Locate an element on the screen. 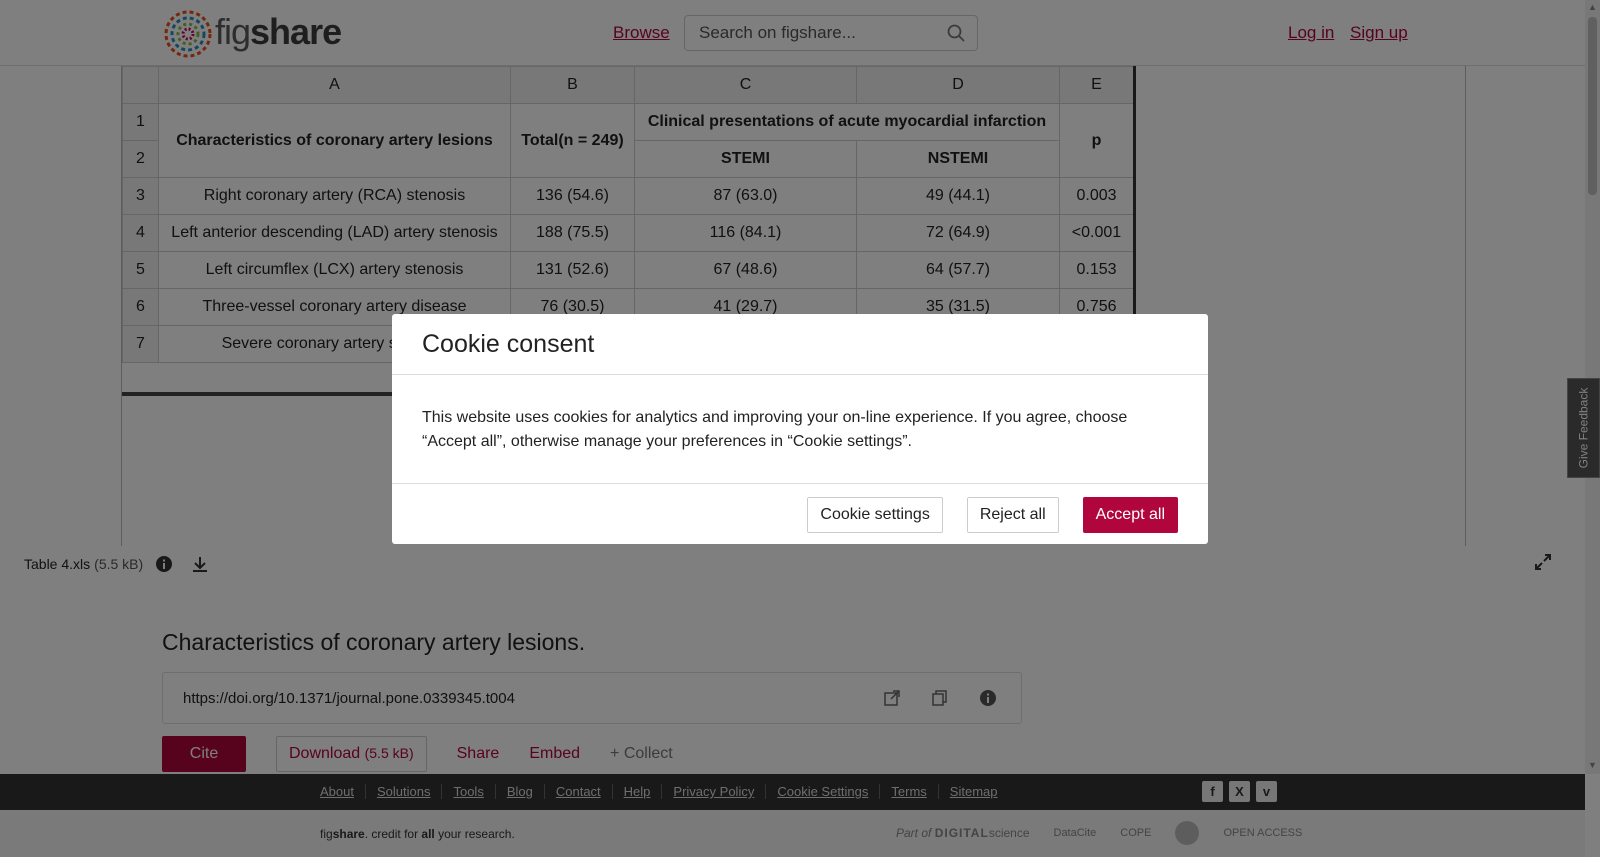  cookie-dialog-buttons: Cookie settings Reject all Accept all is located at coordinates (992, 515).